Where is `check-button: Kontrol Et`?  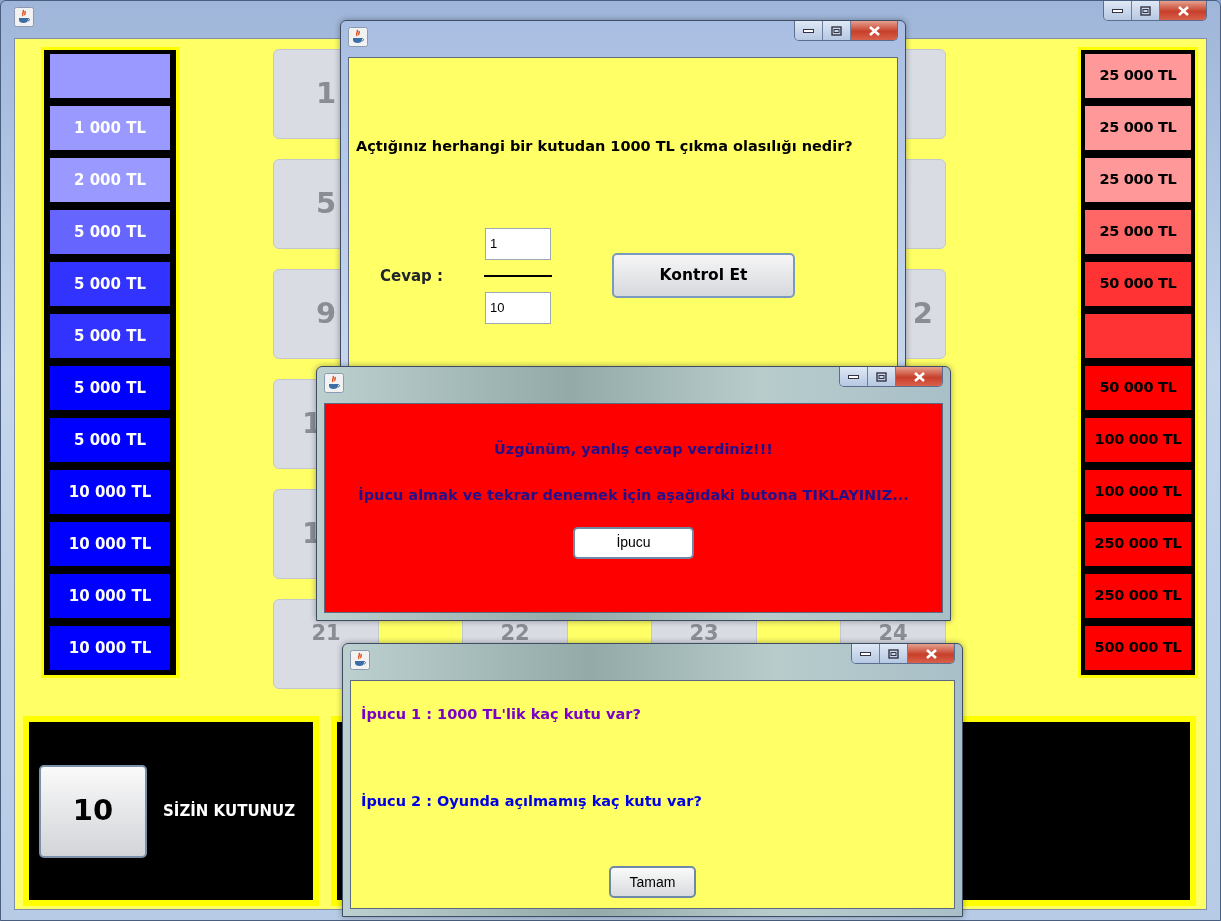 check-button: Kontrol Et is located at coordinates (703, 276).